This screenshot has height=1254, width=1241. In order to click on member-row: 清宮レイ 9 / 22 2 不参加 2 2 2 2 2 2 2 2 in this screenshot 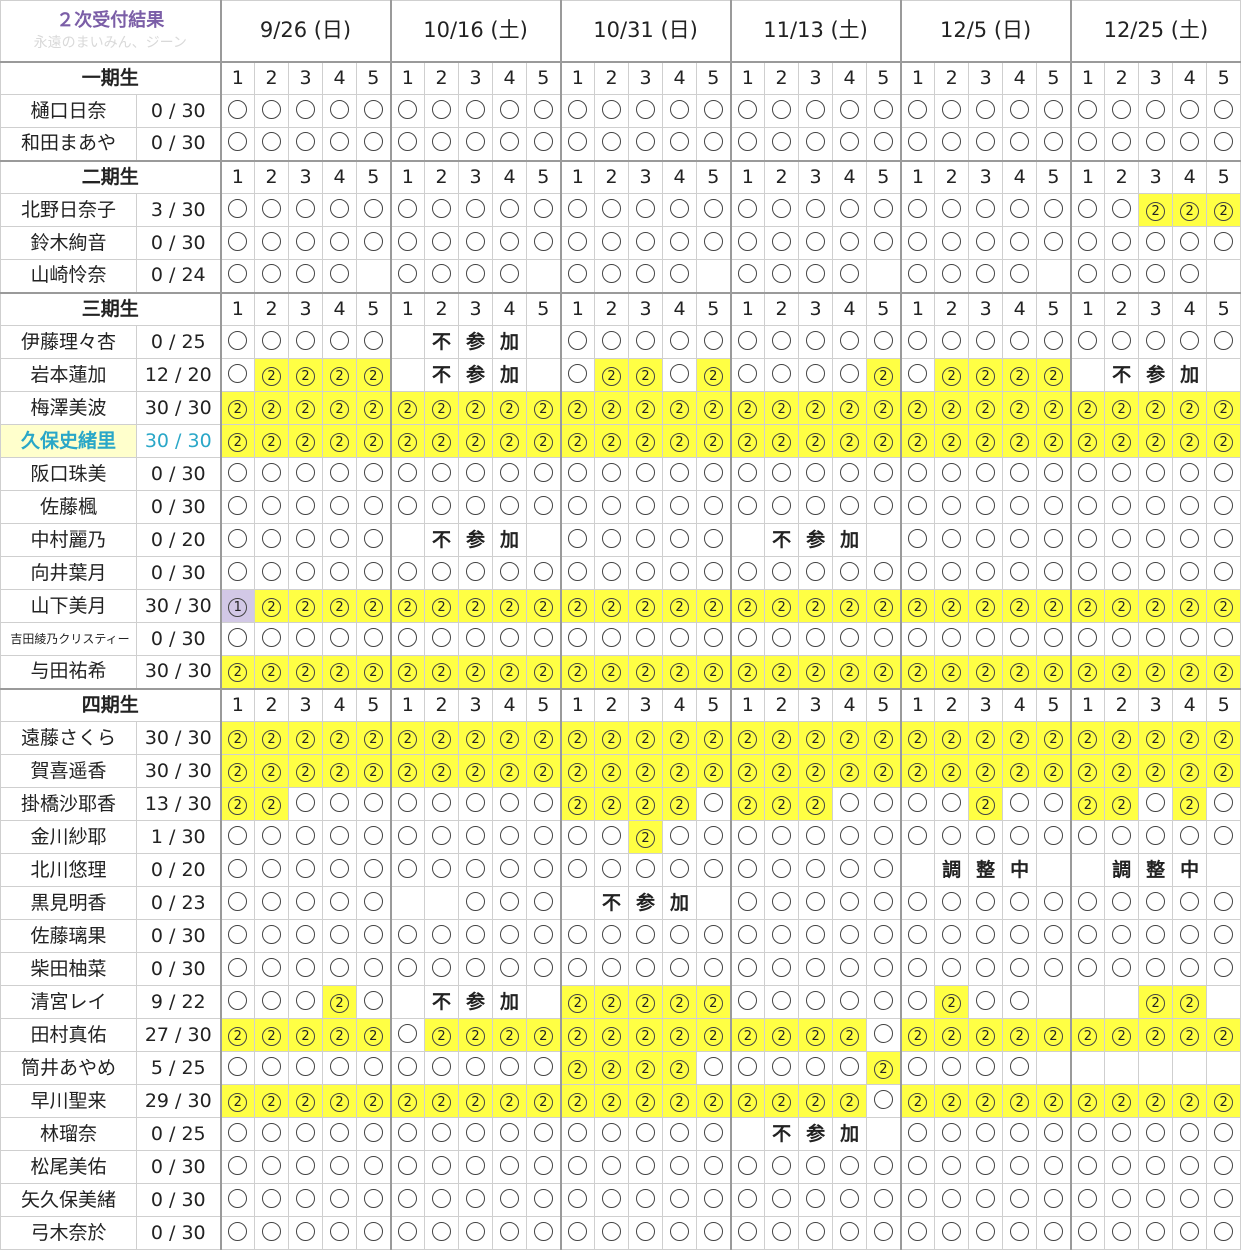, I will do `click(620, 1002)`.